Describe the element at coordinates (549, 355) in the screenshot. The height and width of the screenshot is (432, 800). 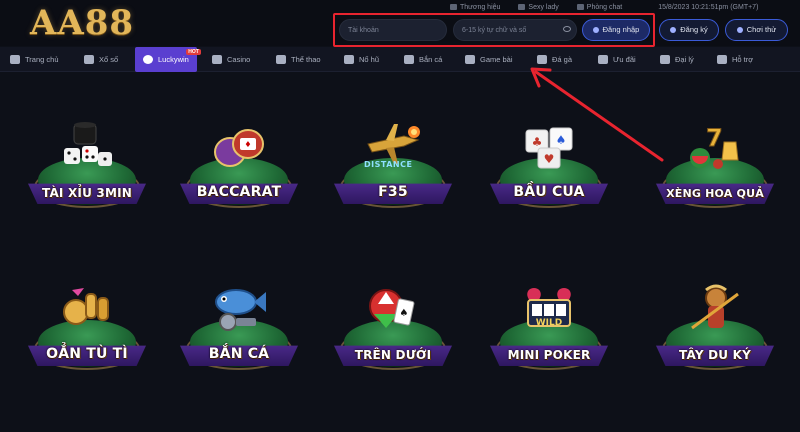
I see `game-label: MINI POKER` at that location.